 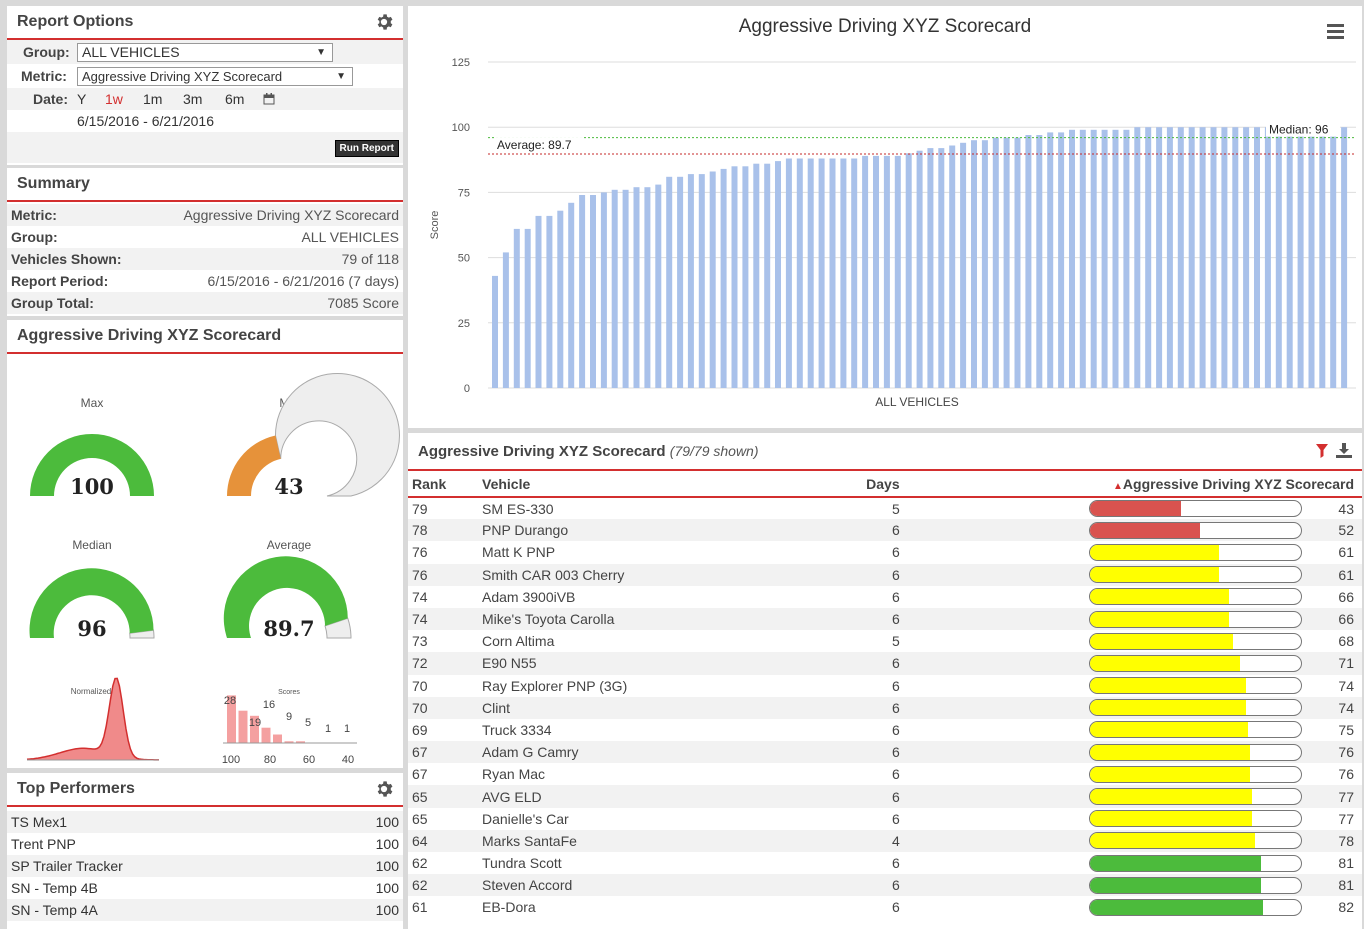 I want to click on date-label: Date:, so click(x=51, y=99).